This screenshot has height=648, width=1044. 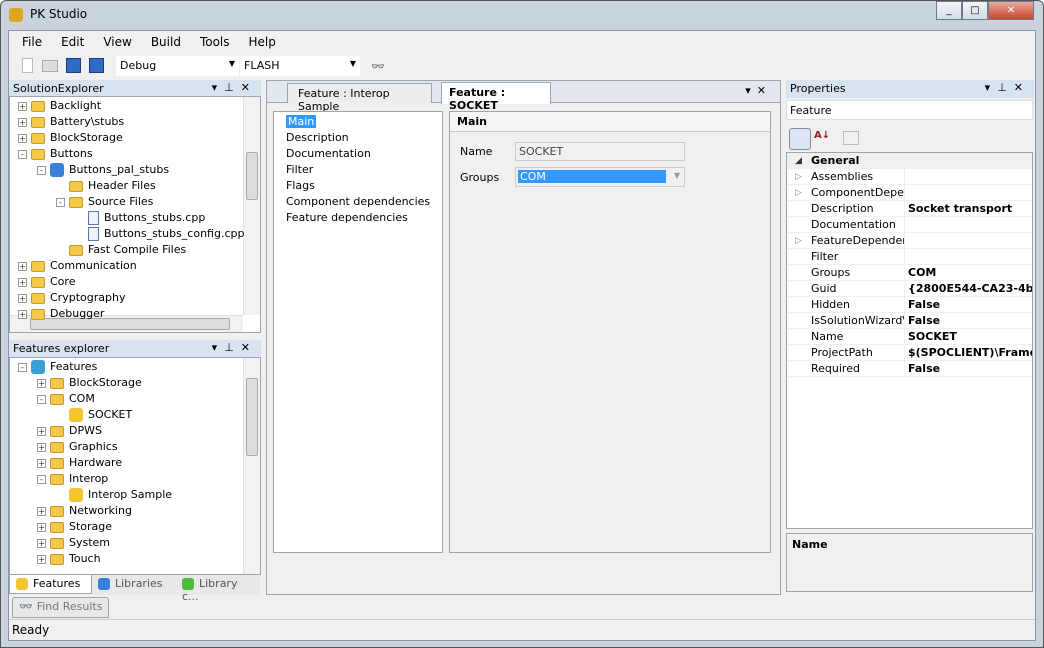 I want to click on tree-item: - Features, so click(x=139, y=367).